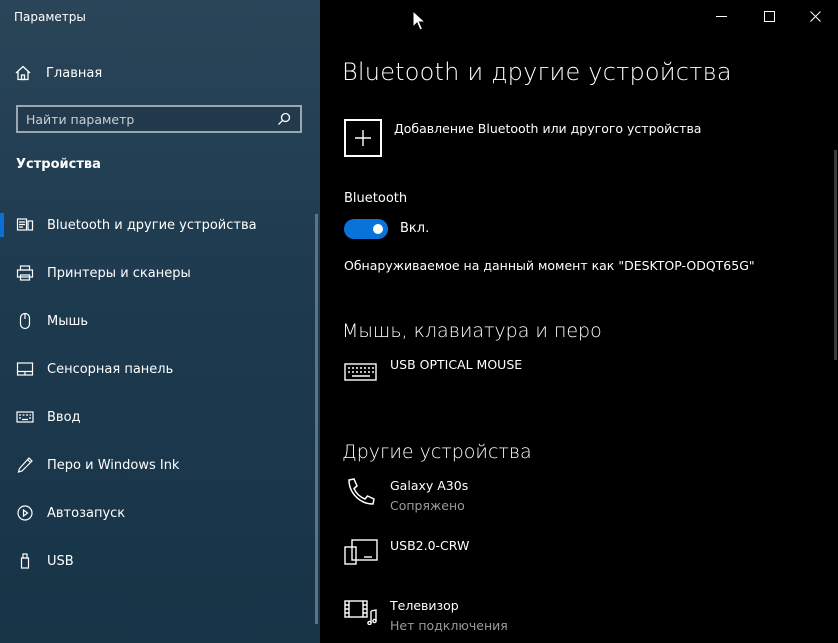 The height and width of the screenshot is (643, 838). I want to click on sidebar-scrollbar, so click(316, 419).